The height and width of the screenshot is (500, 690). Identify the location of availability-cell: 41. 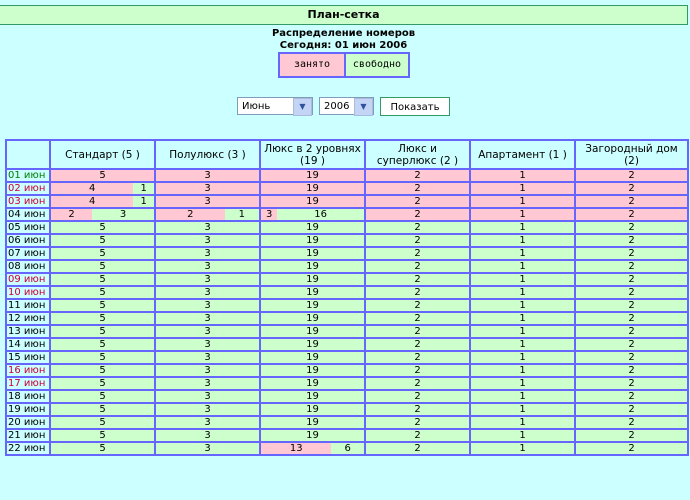
(102, 188).